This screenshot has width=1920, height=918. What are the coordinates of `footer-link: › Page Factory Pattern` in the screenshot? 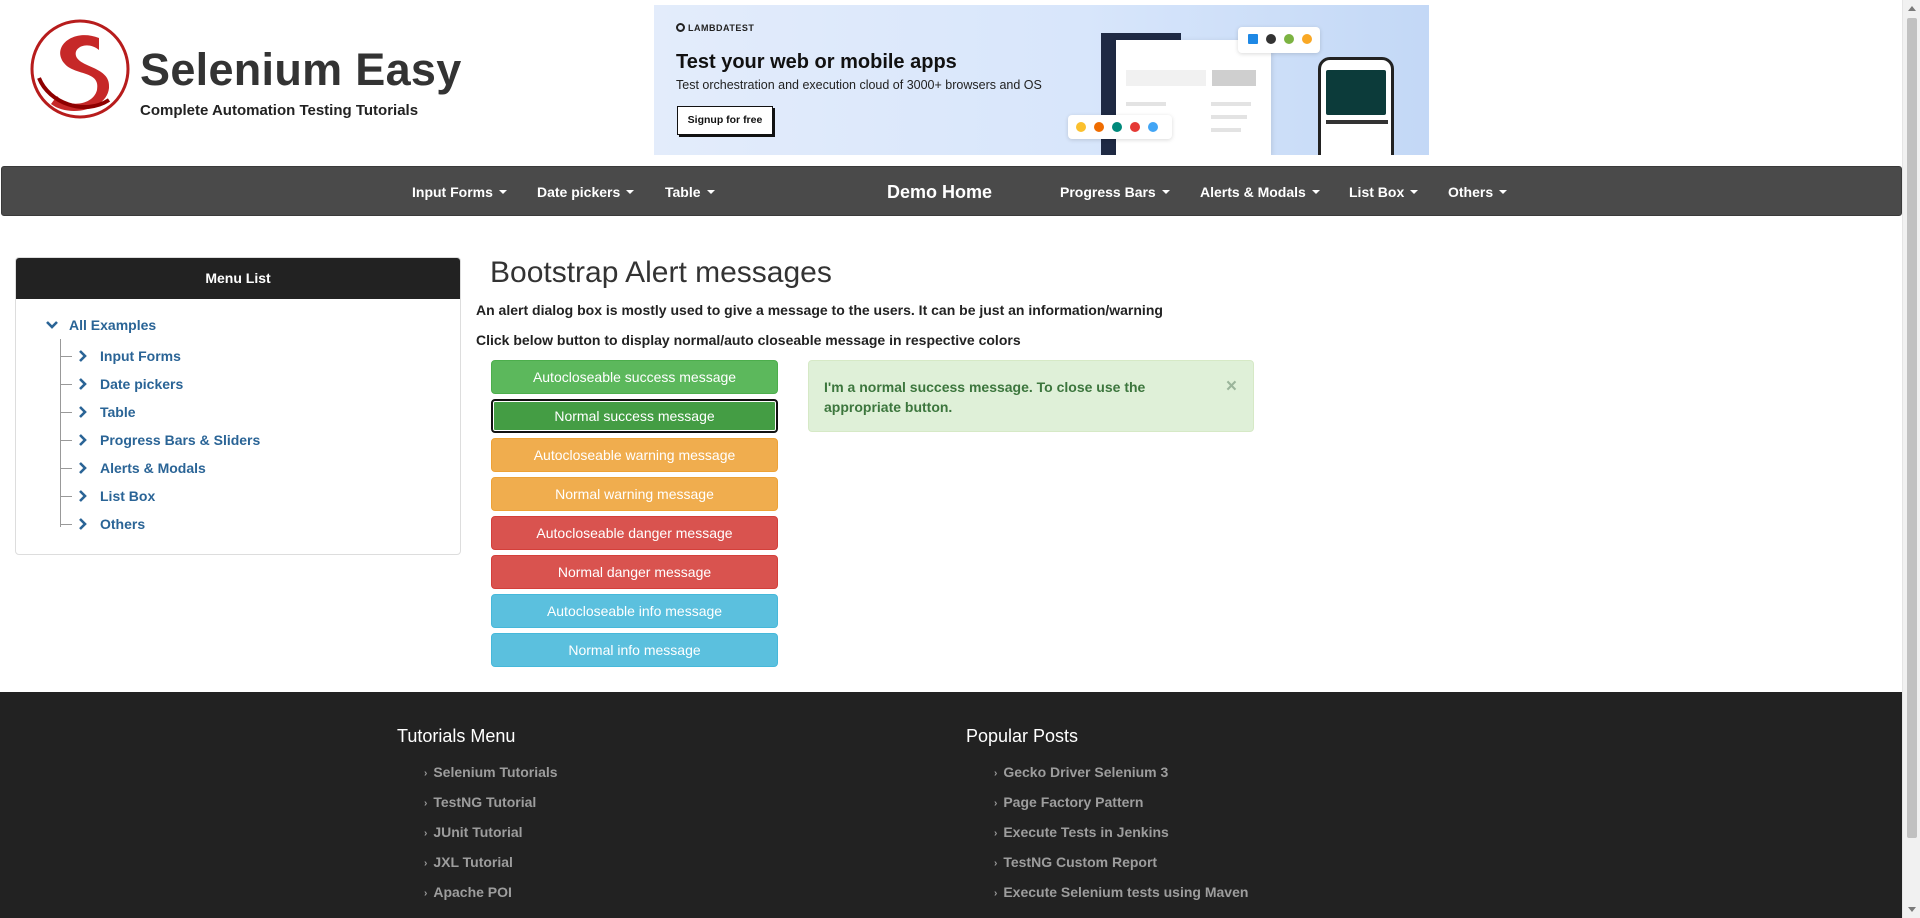 It's located at (1068, 802).